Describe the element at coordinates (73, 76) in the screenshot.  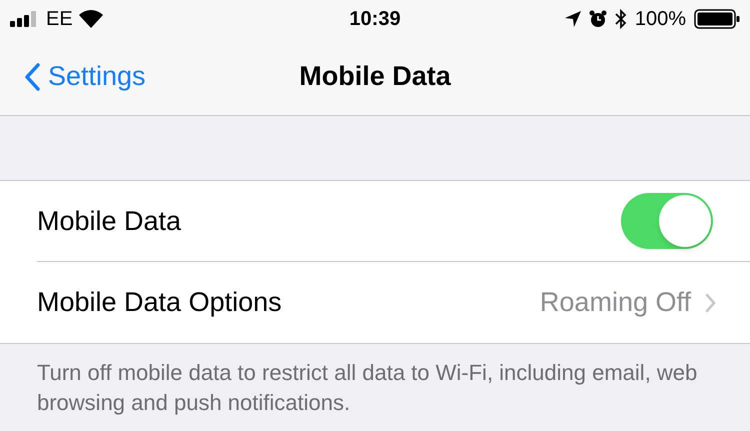
I see `back-button: Settings` at that location.